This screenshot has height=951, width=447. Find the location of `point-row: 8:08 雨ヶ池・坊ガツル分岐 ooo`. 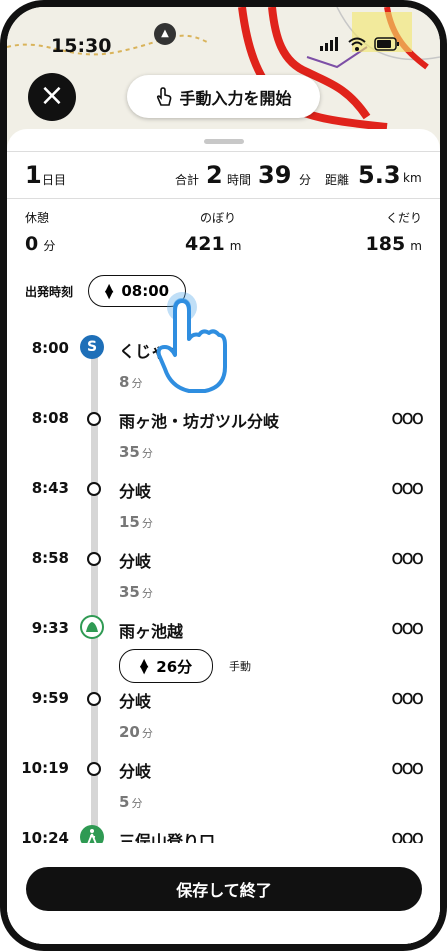

point-row: 8:08 雨ヶ池・坊ガツル分岐 ooo is located at coordinates (223, 419).